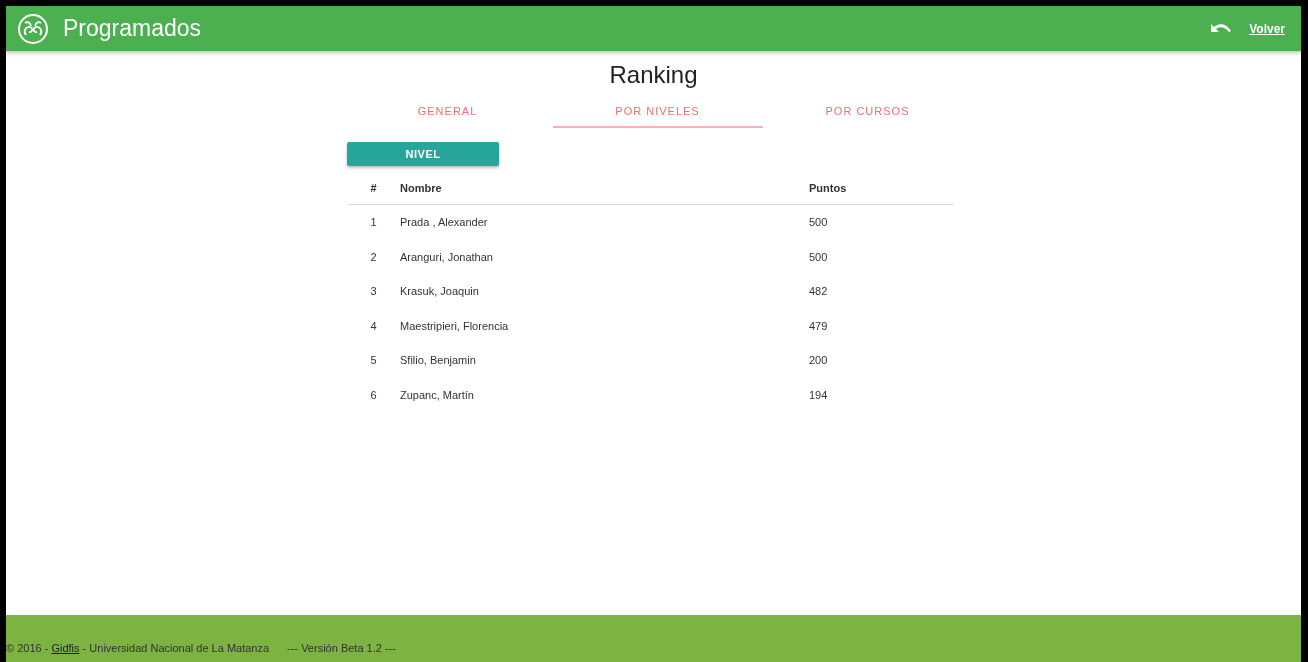  Describe the element at coordinates (373, 189) in the screenshot. I see `column-header: #` at that location.